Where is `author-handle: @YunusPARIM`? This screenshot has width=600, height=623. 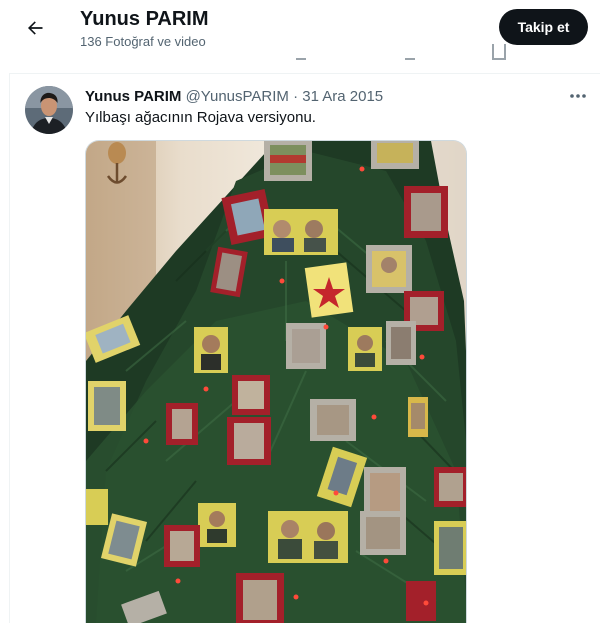 author-handle: @YunusPARIM is located at coordinates (237, 96).